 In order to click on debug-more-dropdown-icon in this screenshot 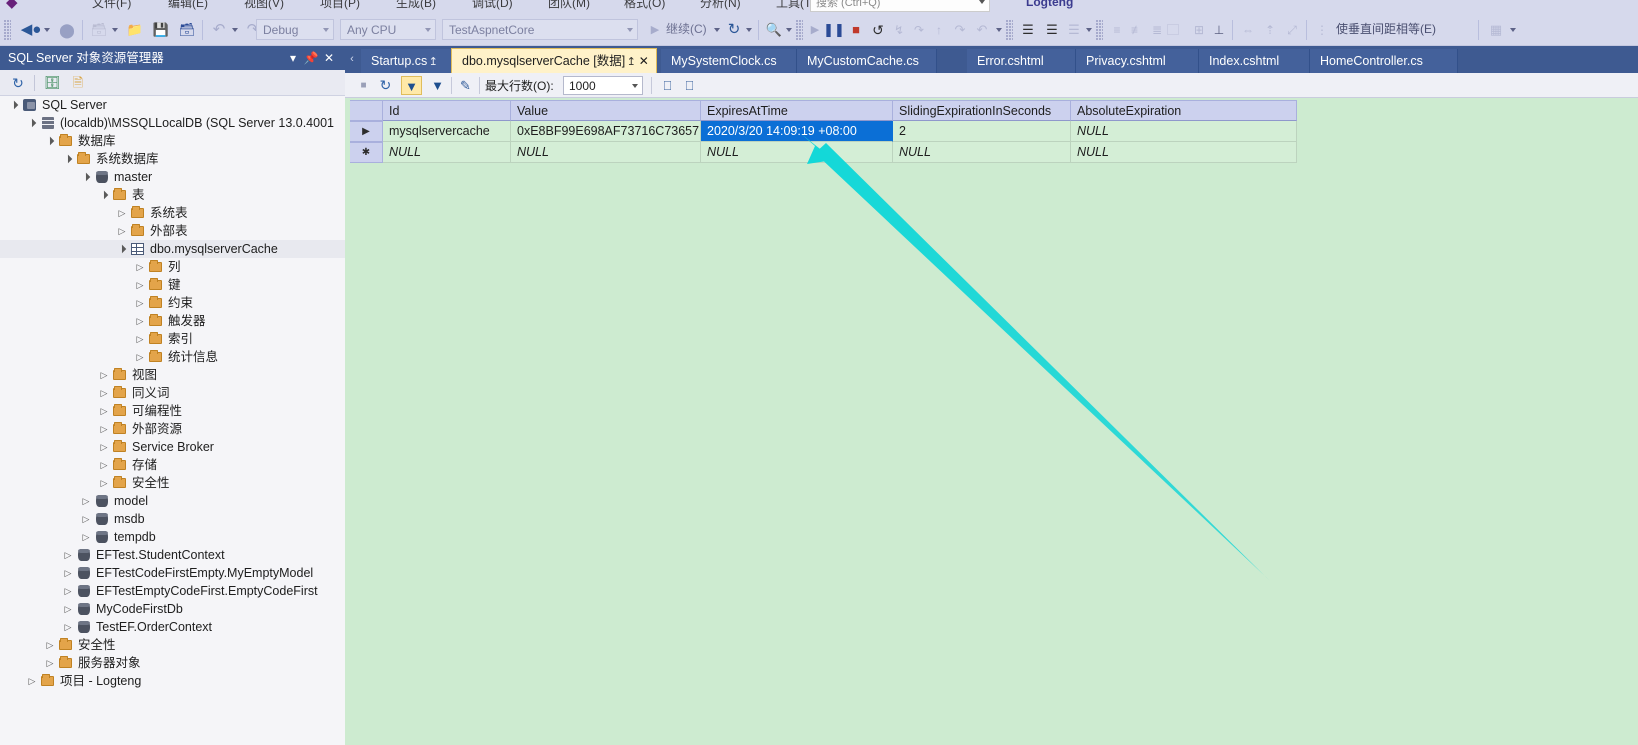, I will do `click(999, 30)`.